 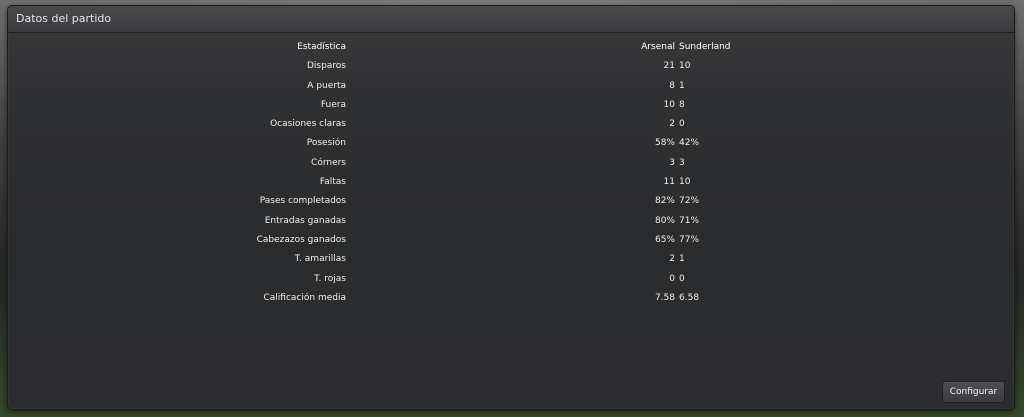 What do you see at coordinates (689, 143) in the screenshot?
I see `away-value: 42%` at bounding box center [689, 143].